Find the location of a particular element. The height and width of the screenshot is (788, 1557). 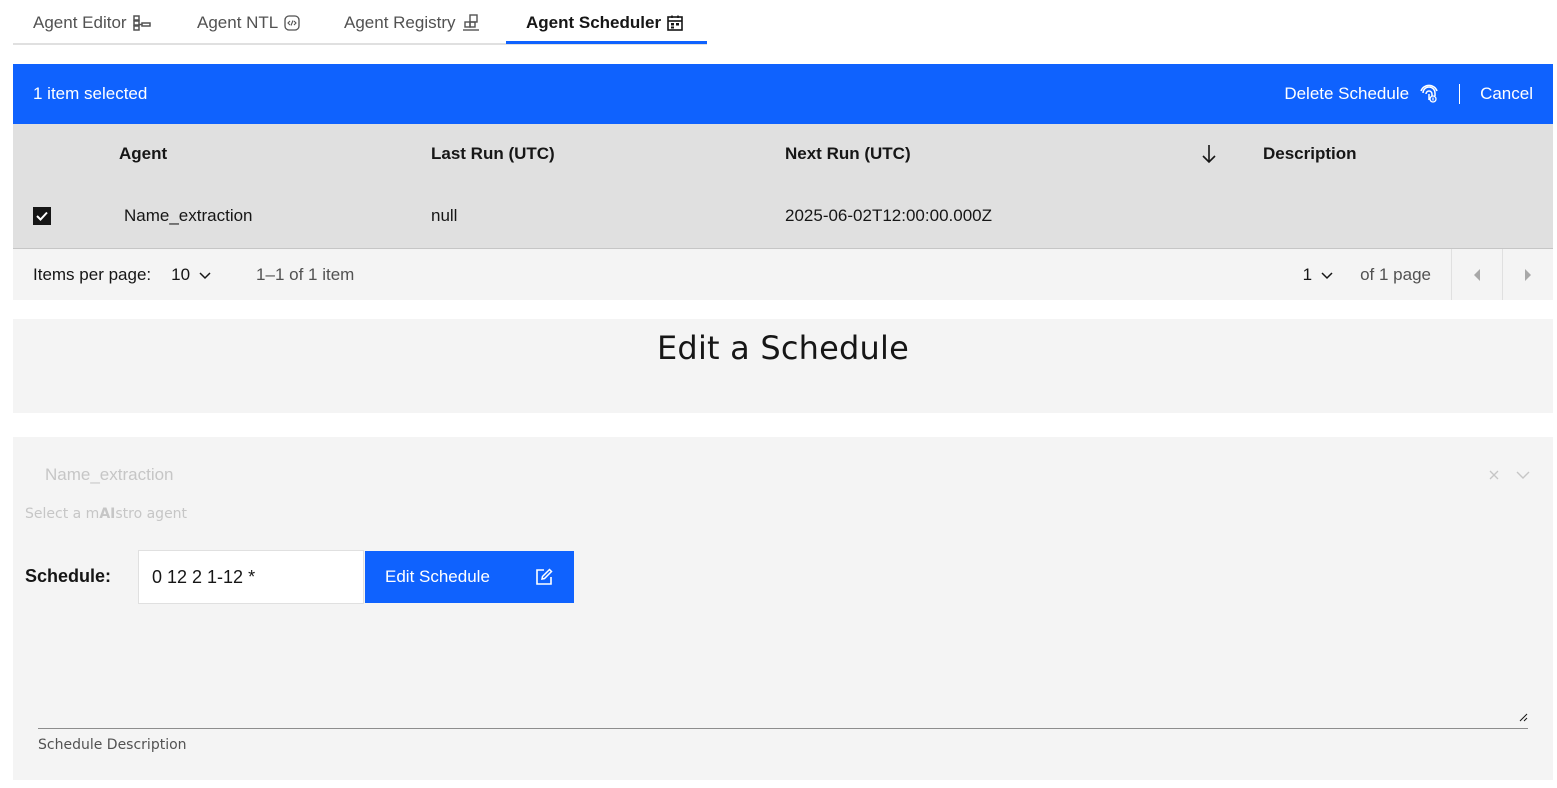

helper-bold: AI is located at coordinates (107, 514).